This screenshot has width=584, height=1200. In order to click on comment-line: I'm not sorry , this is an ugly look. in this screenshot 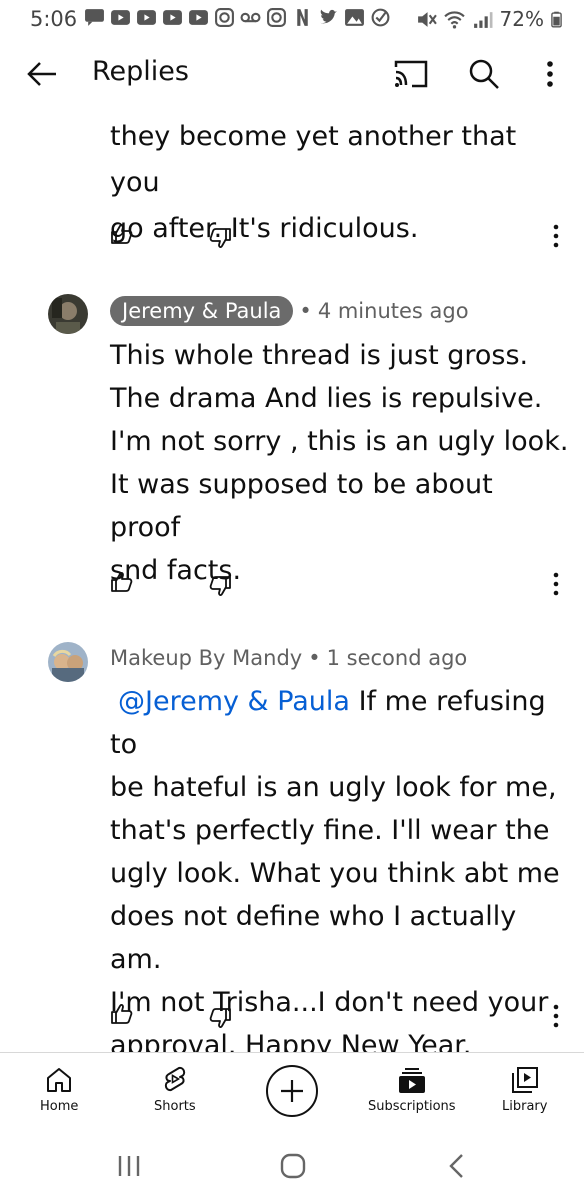, I will do `click(339, 441)`.